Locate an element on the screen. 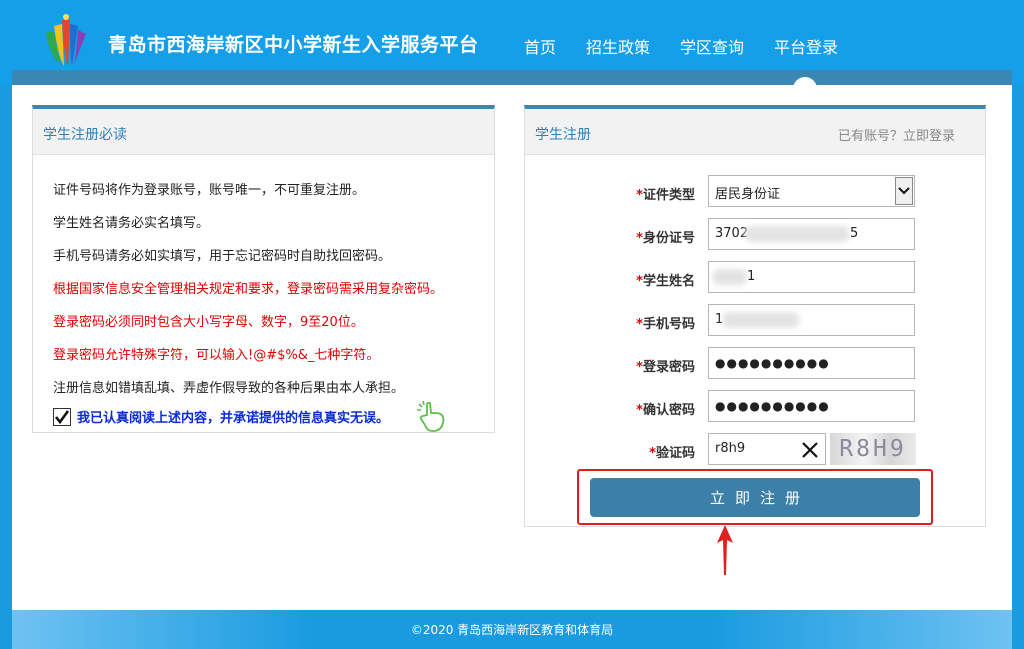 This screenshot has width=1024, height=649. id-type-select: 居民身份证 is located at coordinates (811, 191).